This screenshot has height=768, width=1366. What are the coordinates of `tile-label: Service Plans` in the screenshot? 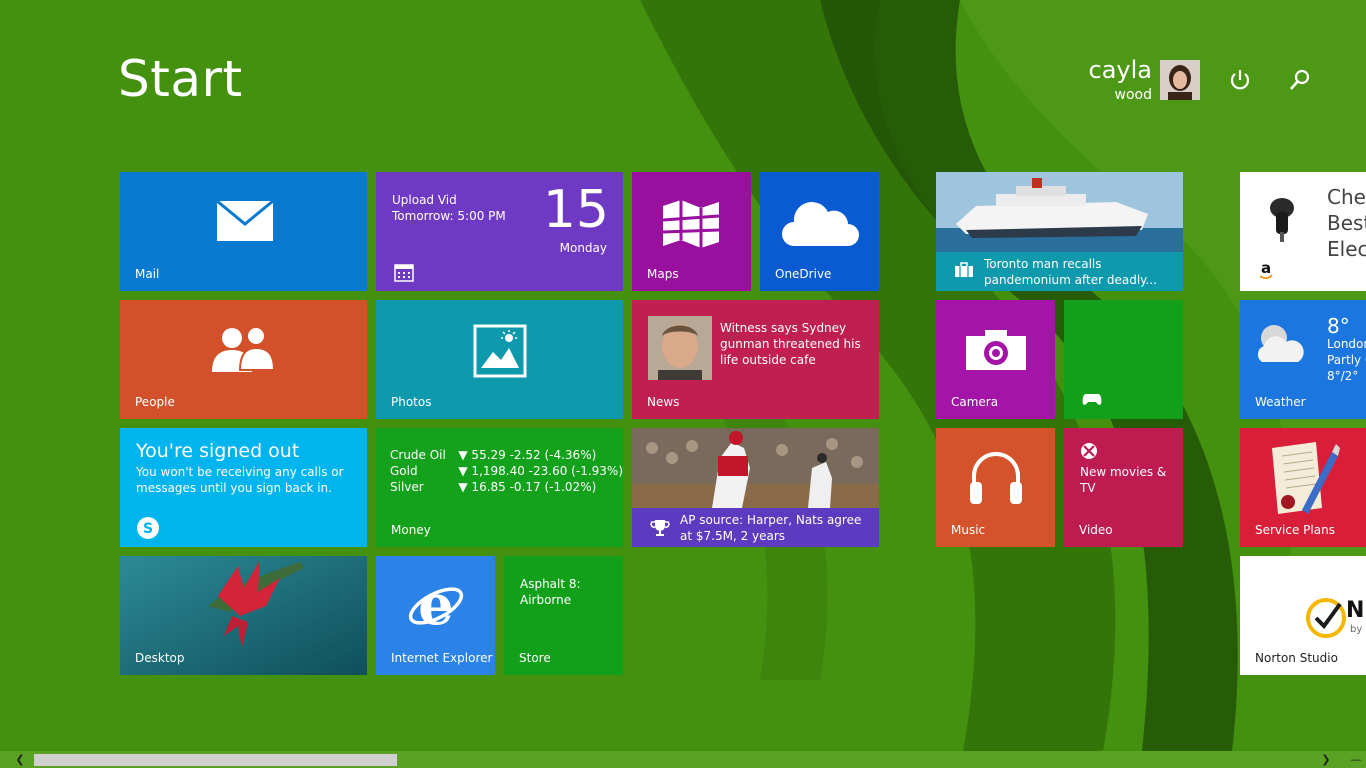 It's located at (1295, 530).